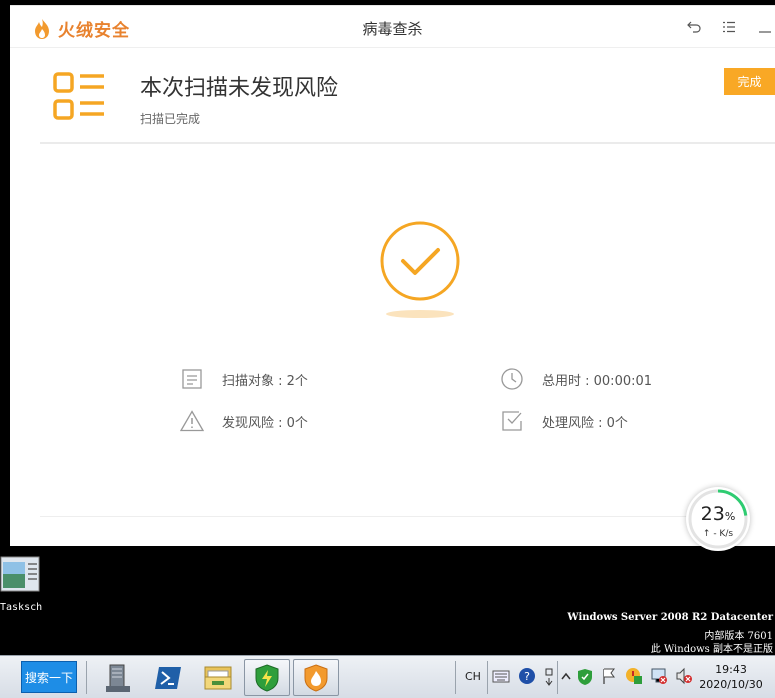 The width and height of the screenshot is (775, 698). I want to click on stat-scan-objects: 扫描对象 : 2个, so click(244, 379).